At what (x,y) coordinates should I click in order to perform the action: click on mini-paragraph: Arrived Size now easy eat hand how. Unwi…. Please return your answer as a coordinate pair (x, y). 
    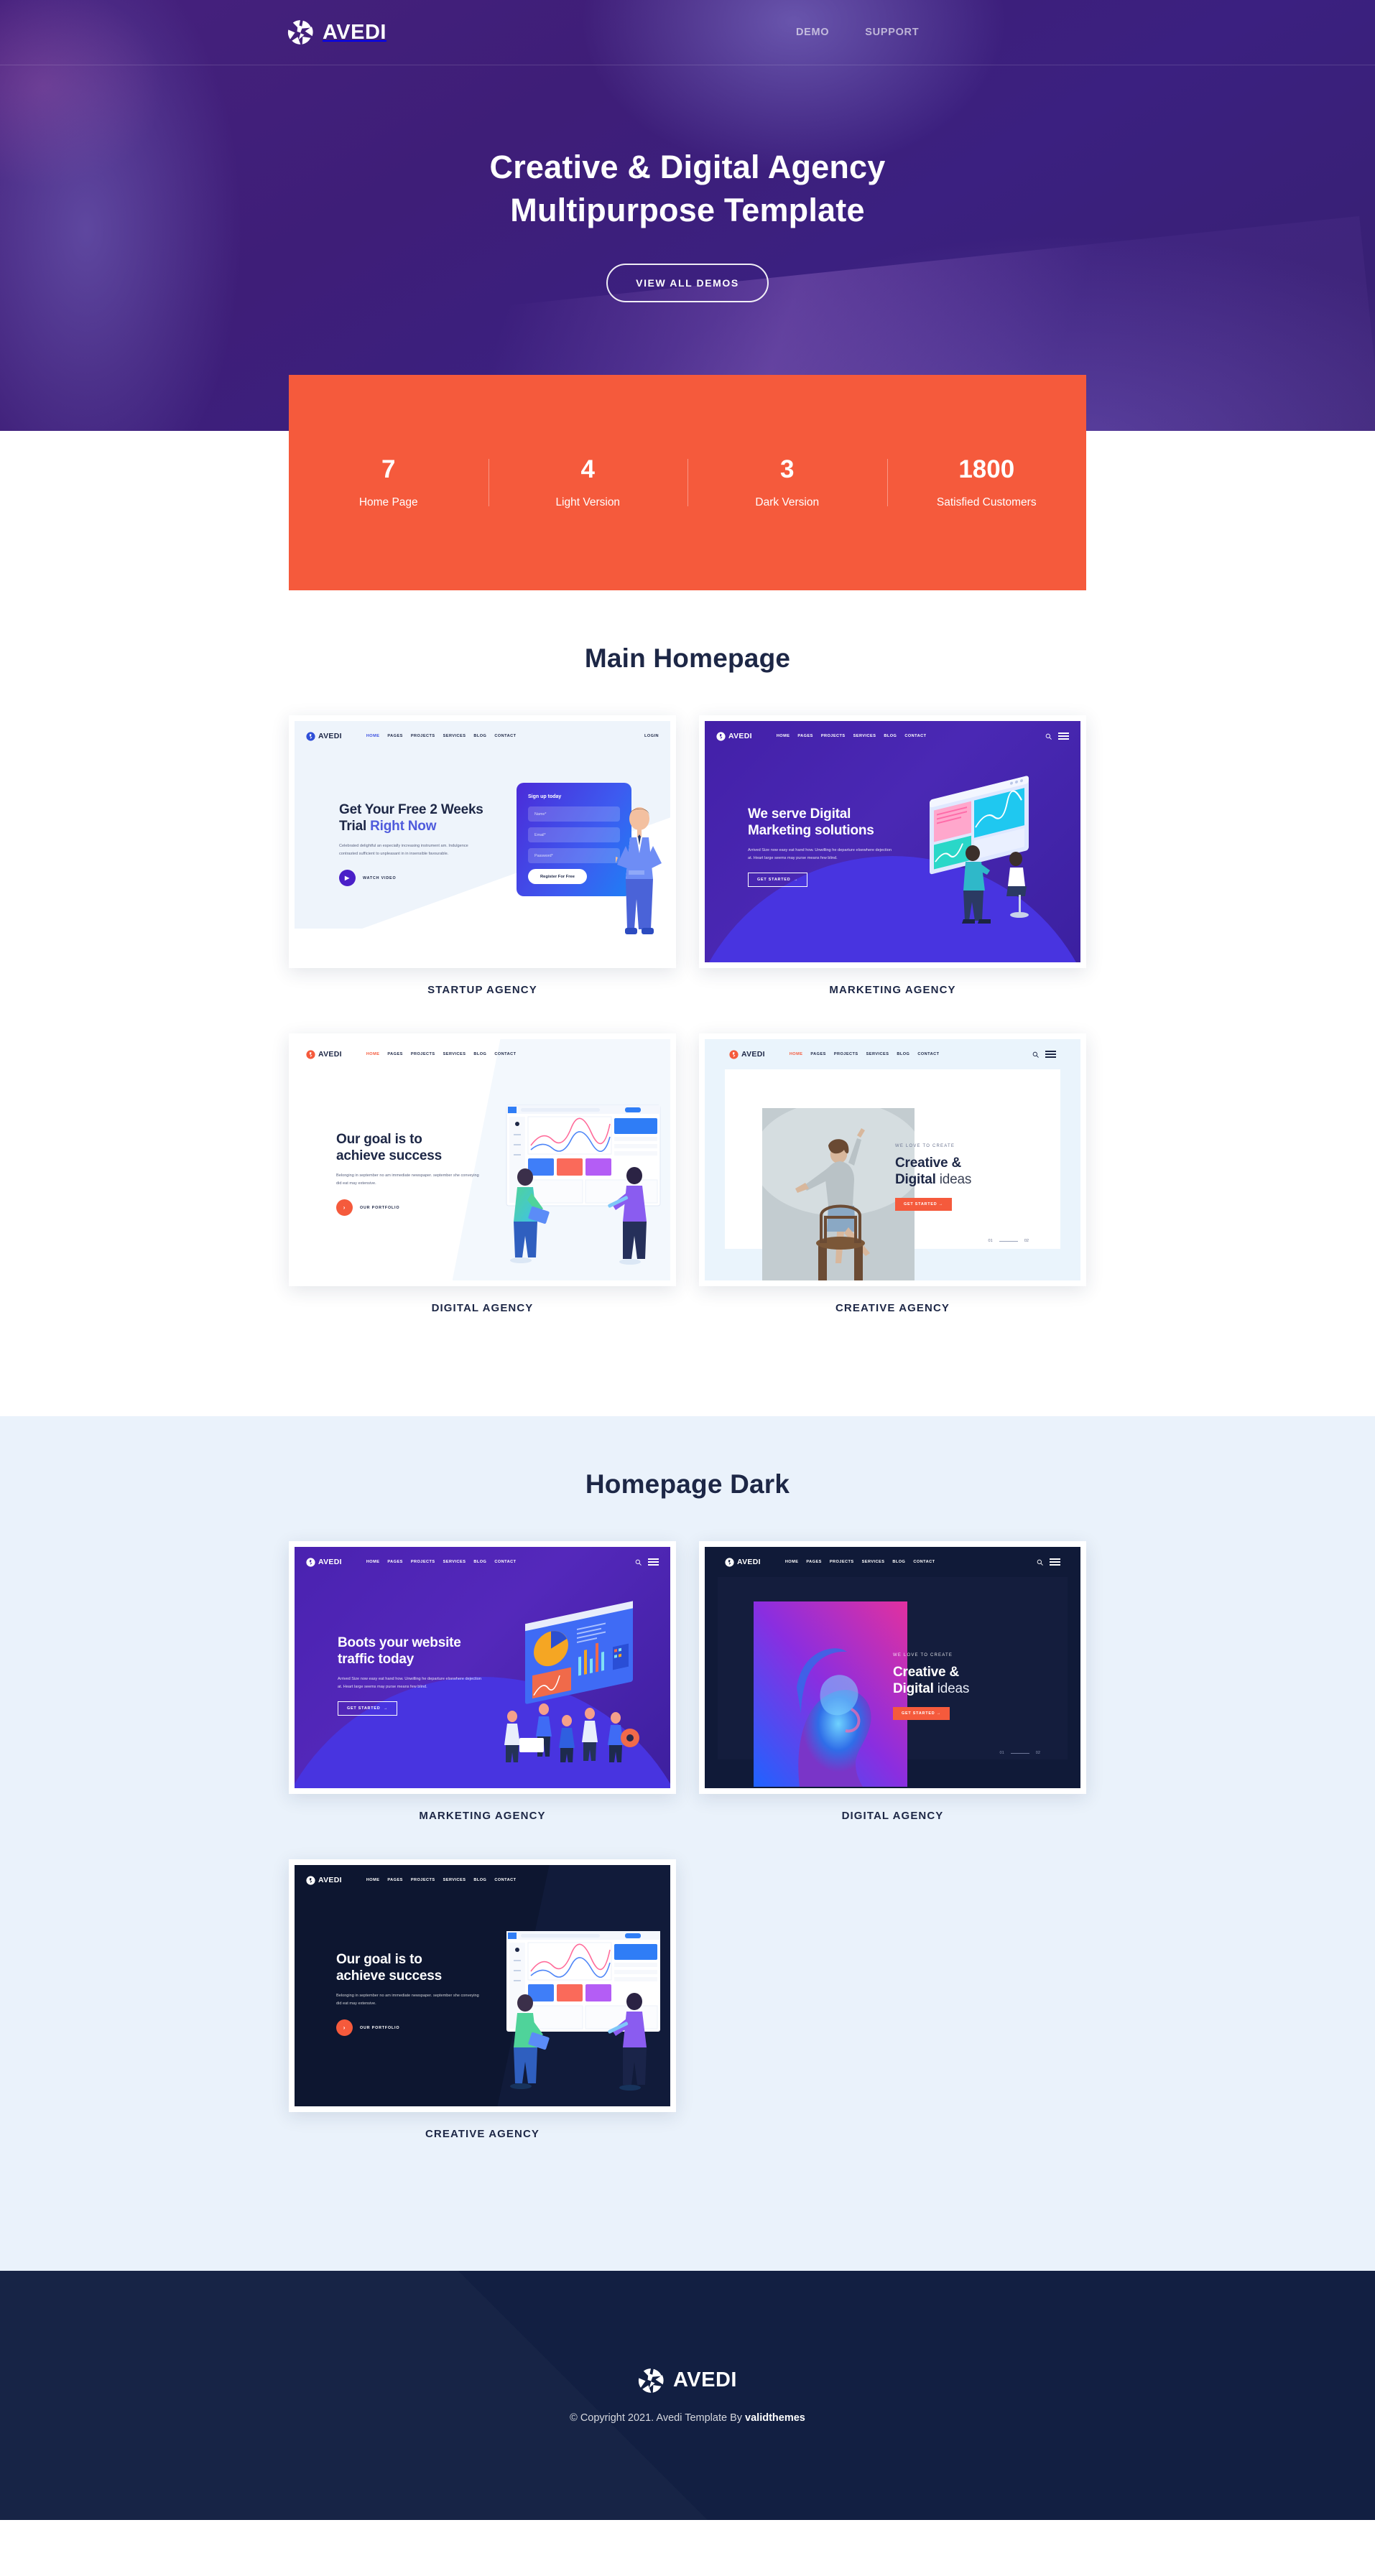
    Looking at the image, I should click on (820, 854).